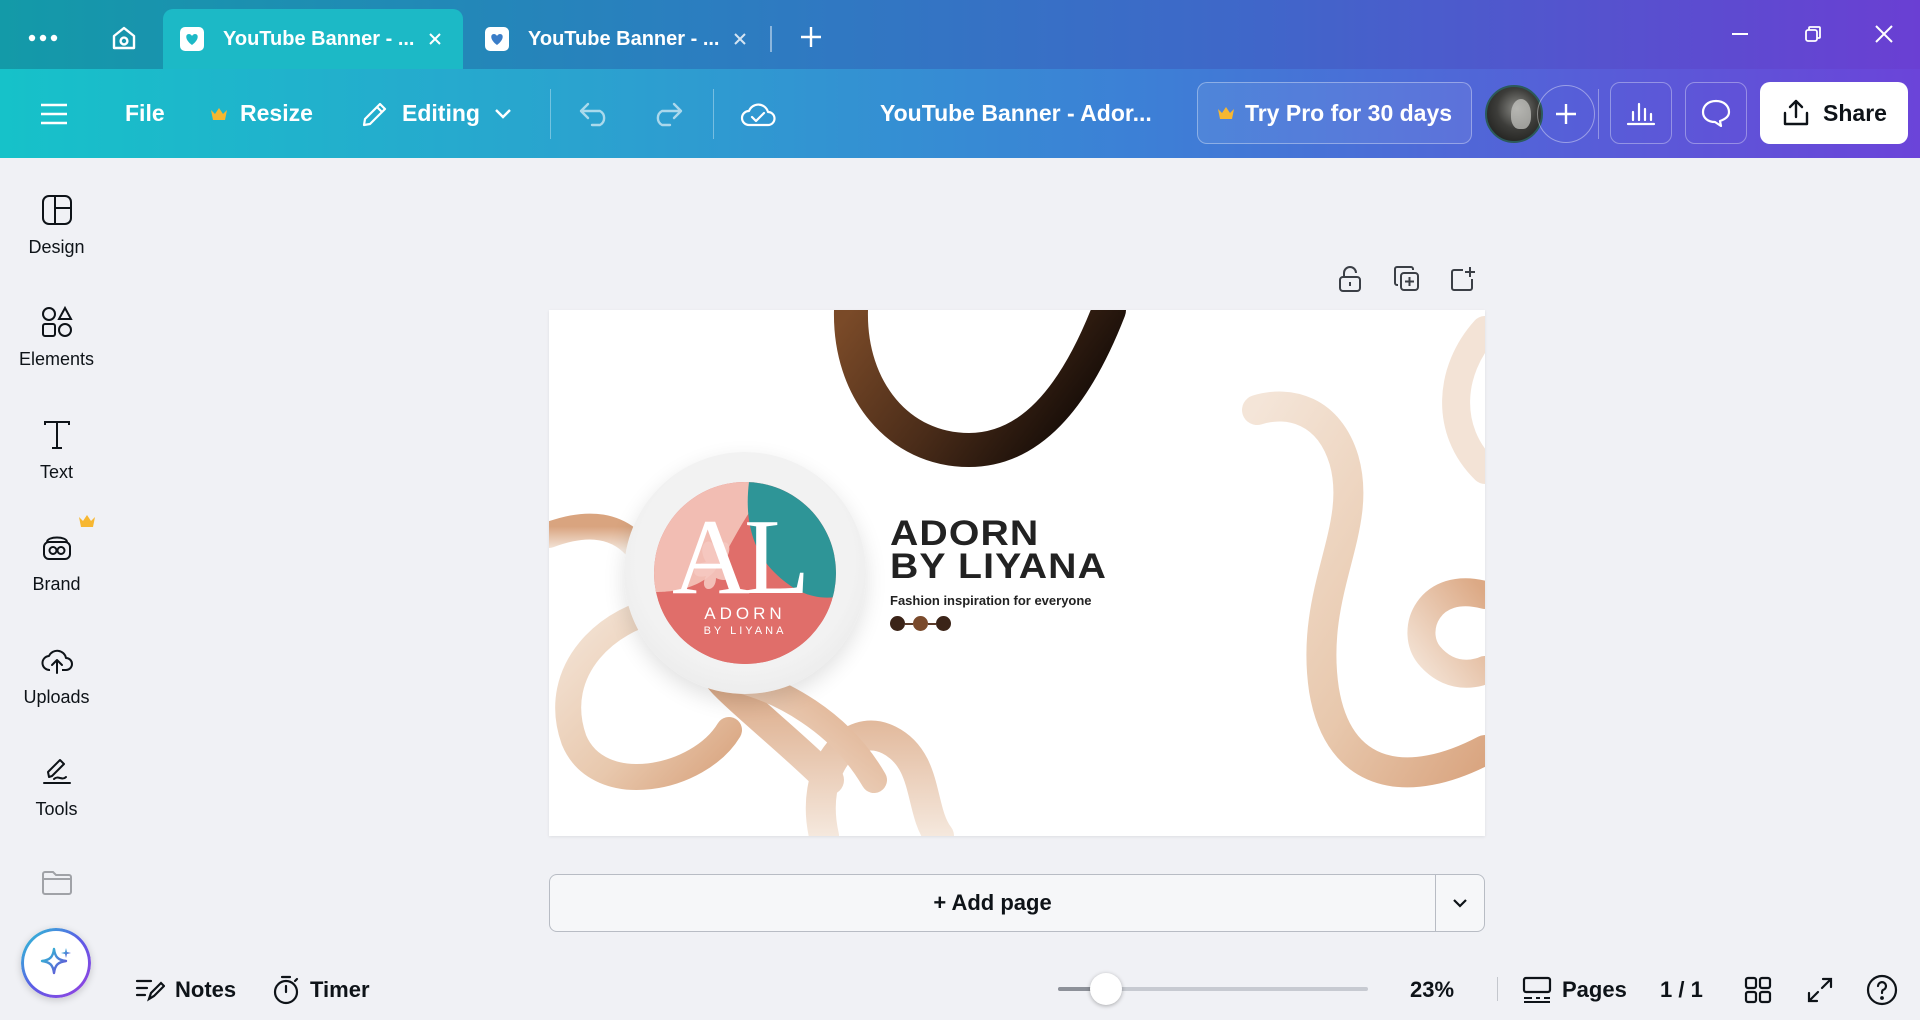  I want to click on sidebar-item-label: Tools, so click(56, 809).